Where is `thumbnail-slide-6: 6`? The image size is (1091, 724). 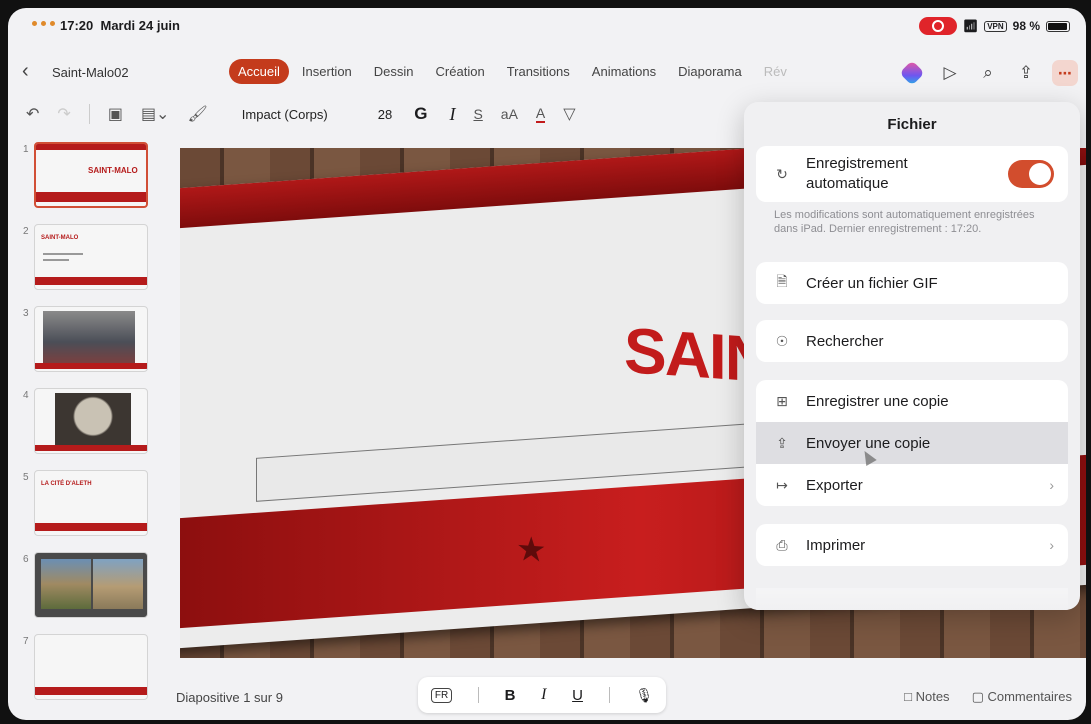
thumbnail-slide-6: 6 is located at coordinates (88, 587).